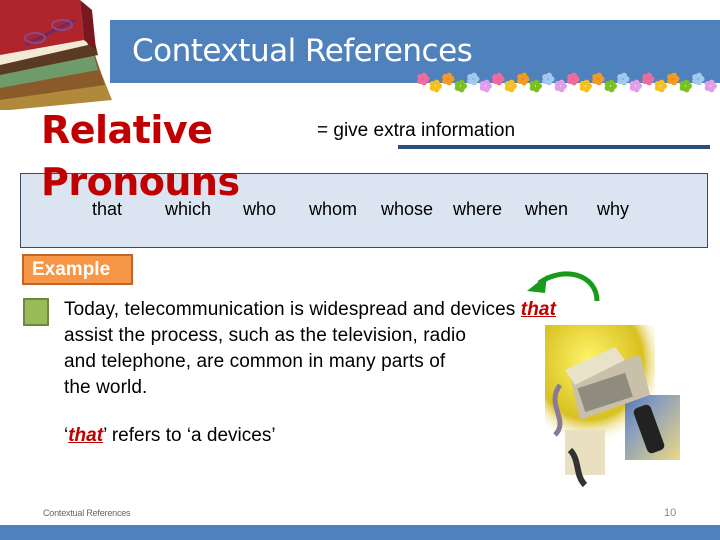  Describe the element at coordinates (478, 209) in the screenshot. I see `pronoun-where: where` at that location.